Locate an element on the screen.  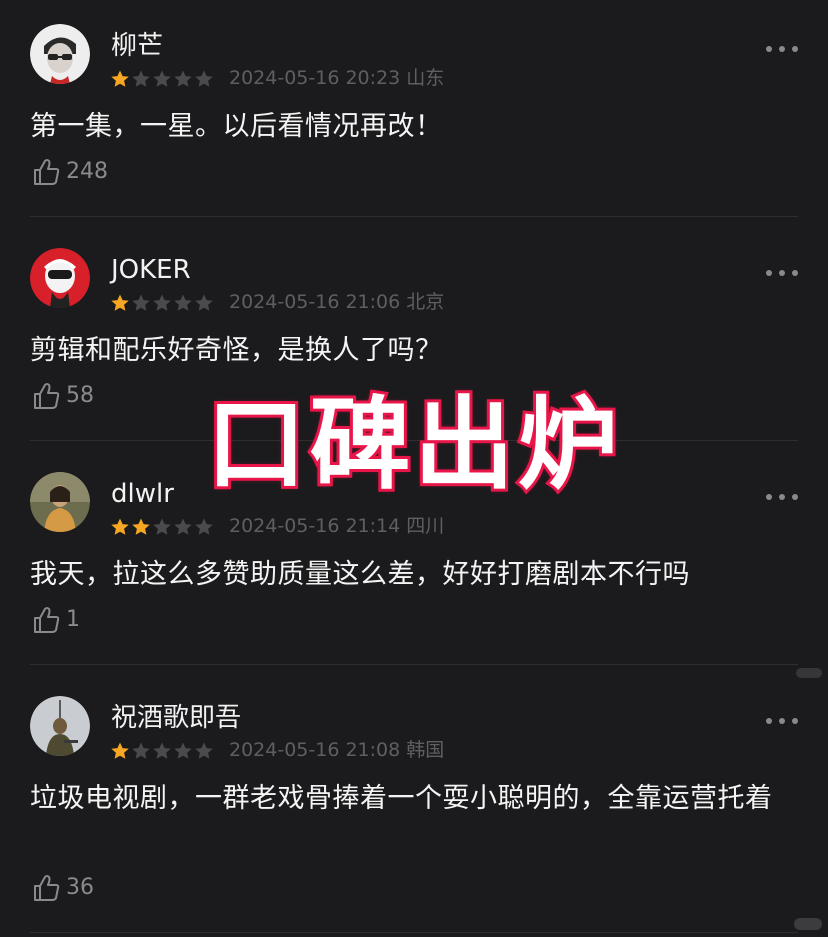
comment-meta: 2024-05-16 21:14 四川 is located at coordinates (337, 526).